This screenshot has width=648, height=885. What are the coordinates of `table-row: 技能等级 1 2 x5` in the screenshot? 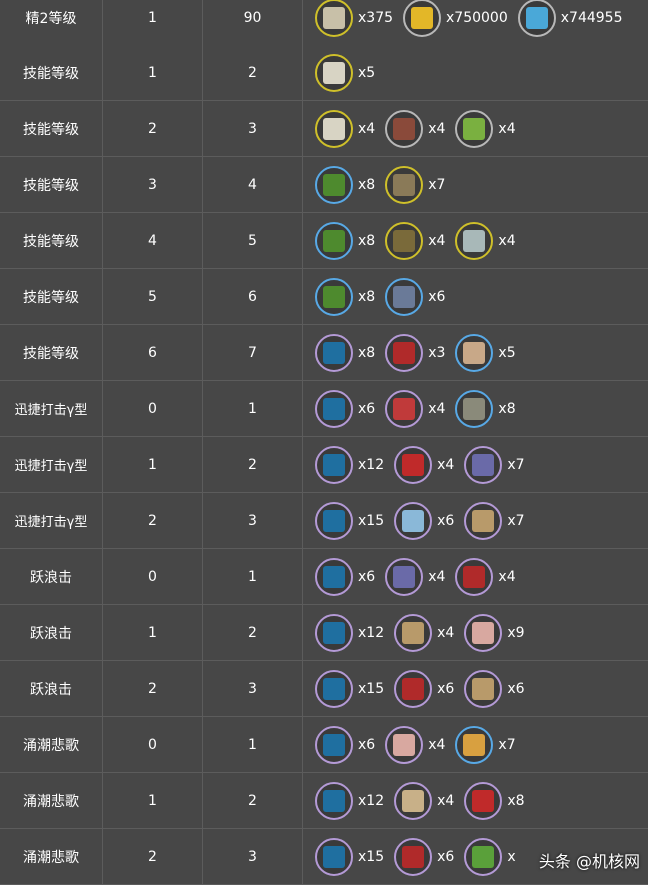 It's located at (324, 73).